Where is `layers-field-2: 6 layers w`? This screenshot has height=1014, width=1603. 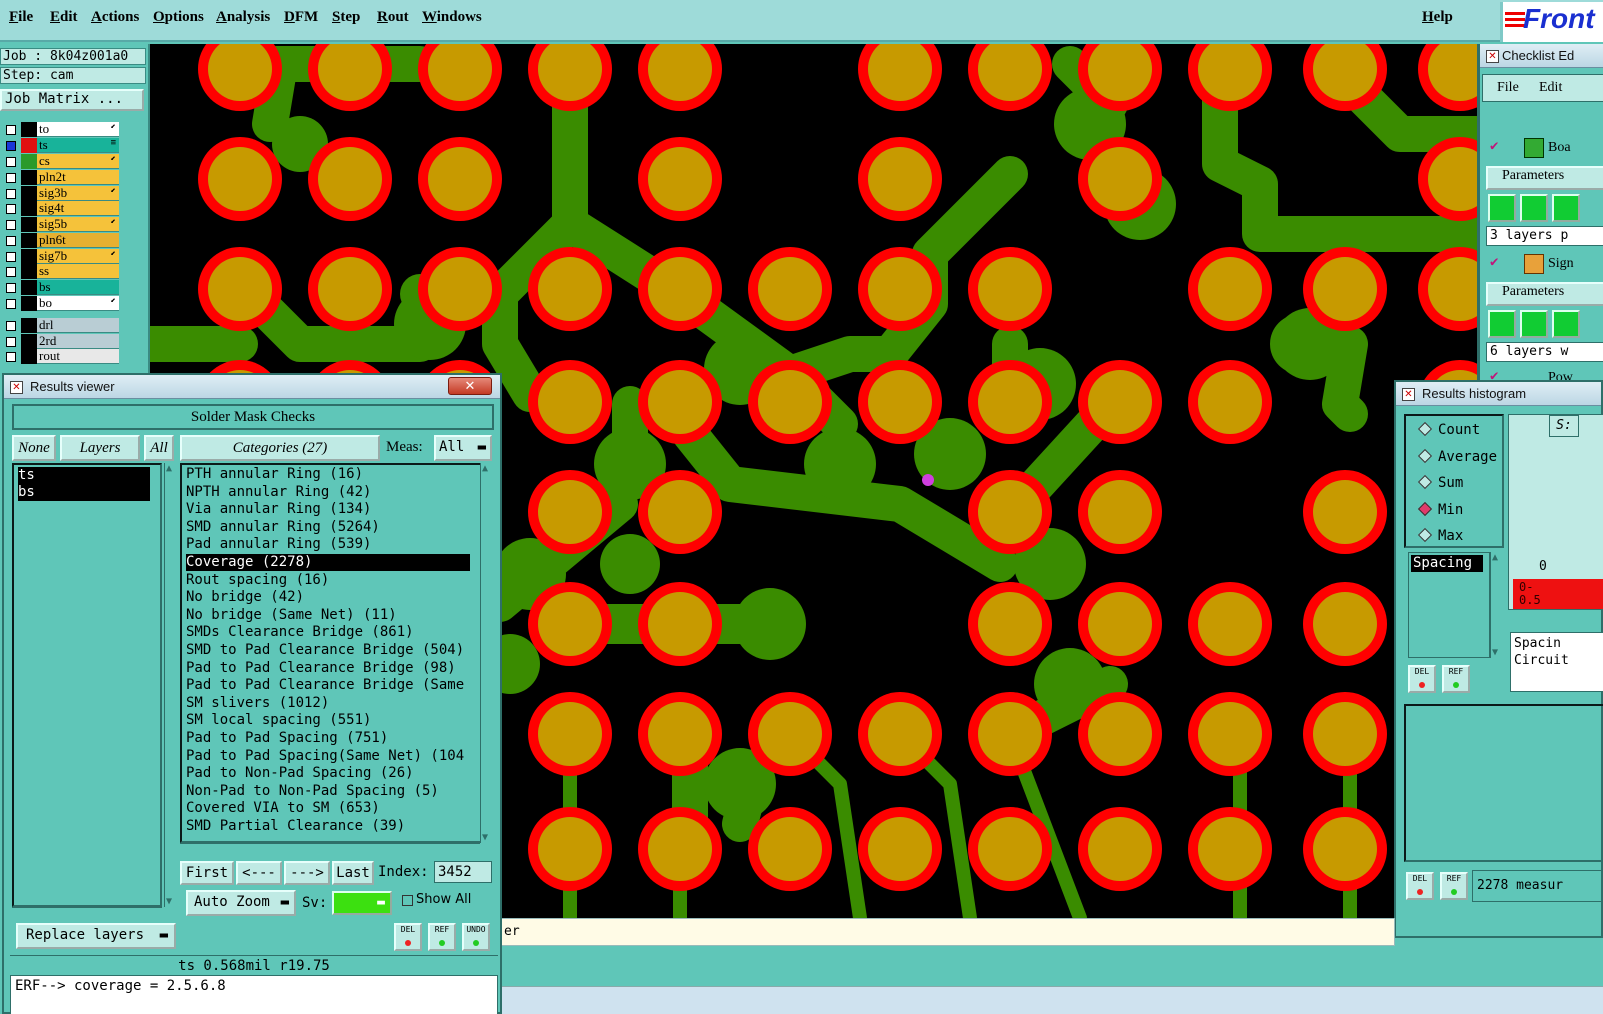
layers-field-2: 6 layers w is located at coordinates (1544, 352).